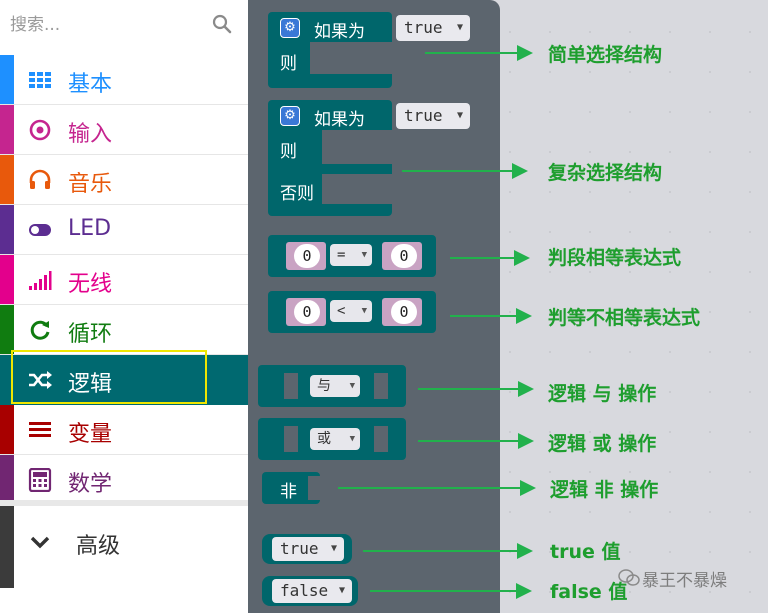 This screenshot has height=613, width=768. Describe the element at coordinates (124, 280) in the screenshot. I see `category-radio: 无线` at that location.